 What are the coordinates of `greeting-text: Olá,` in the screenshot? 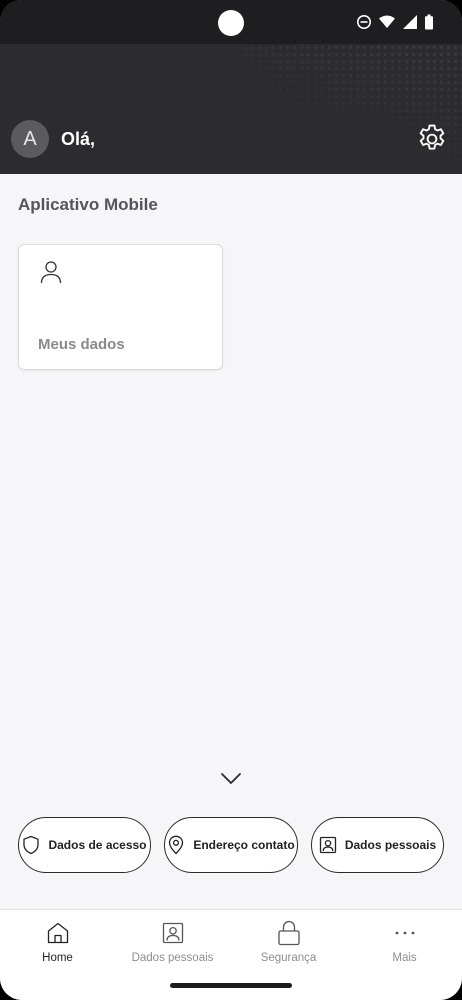 It's located at (78, 139).